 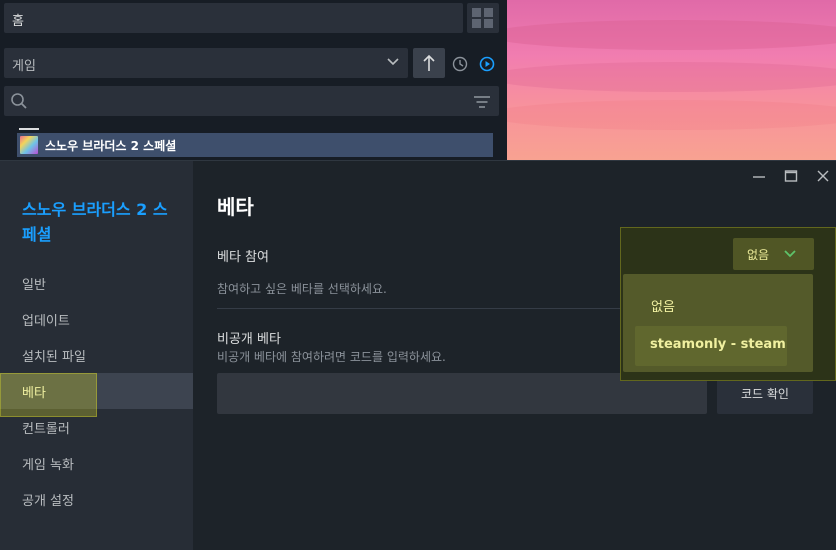 I want to click on search-icon, so click(x=19, y=101).